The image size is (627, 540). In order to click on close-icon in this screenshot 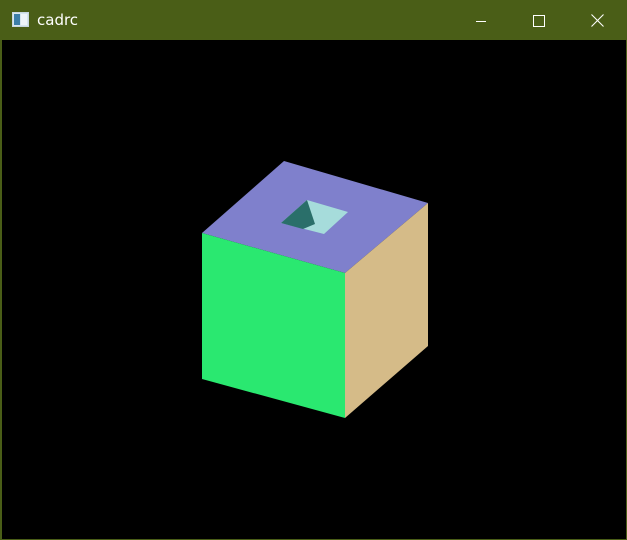, I will do `click(597, 20)`.